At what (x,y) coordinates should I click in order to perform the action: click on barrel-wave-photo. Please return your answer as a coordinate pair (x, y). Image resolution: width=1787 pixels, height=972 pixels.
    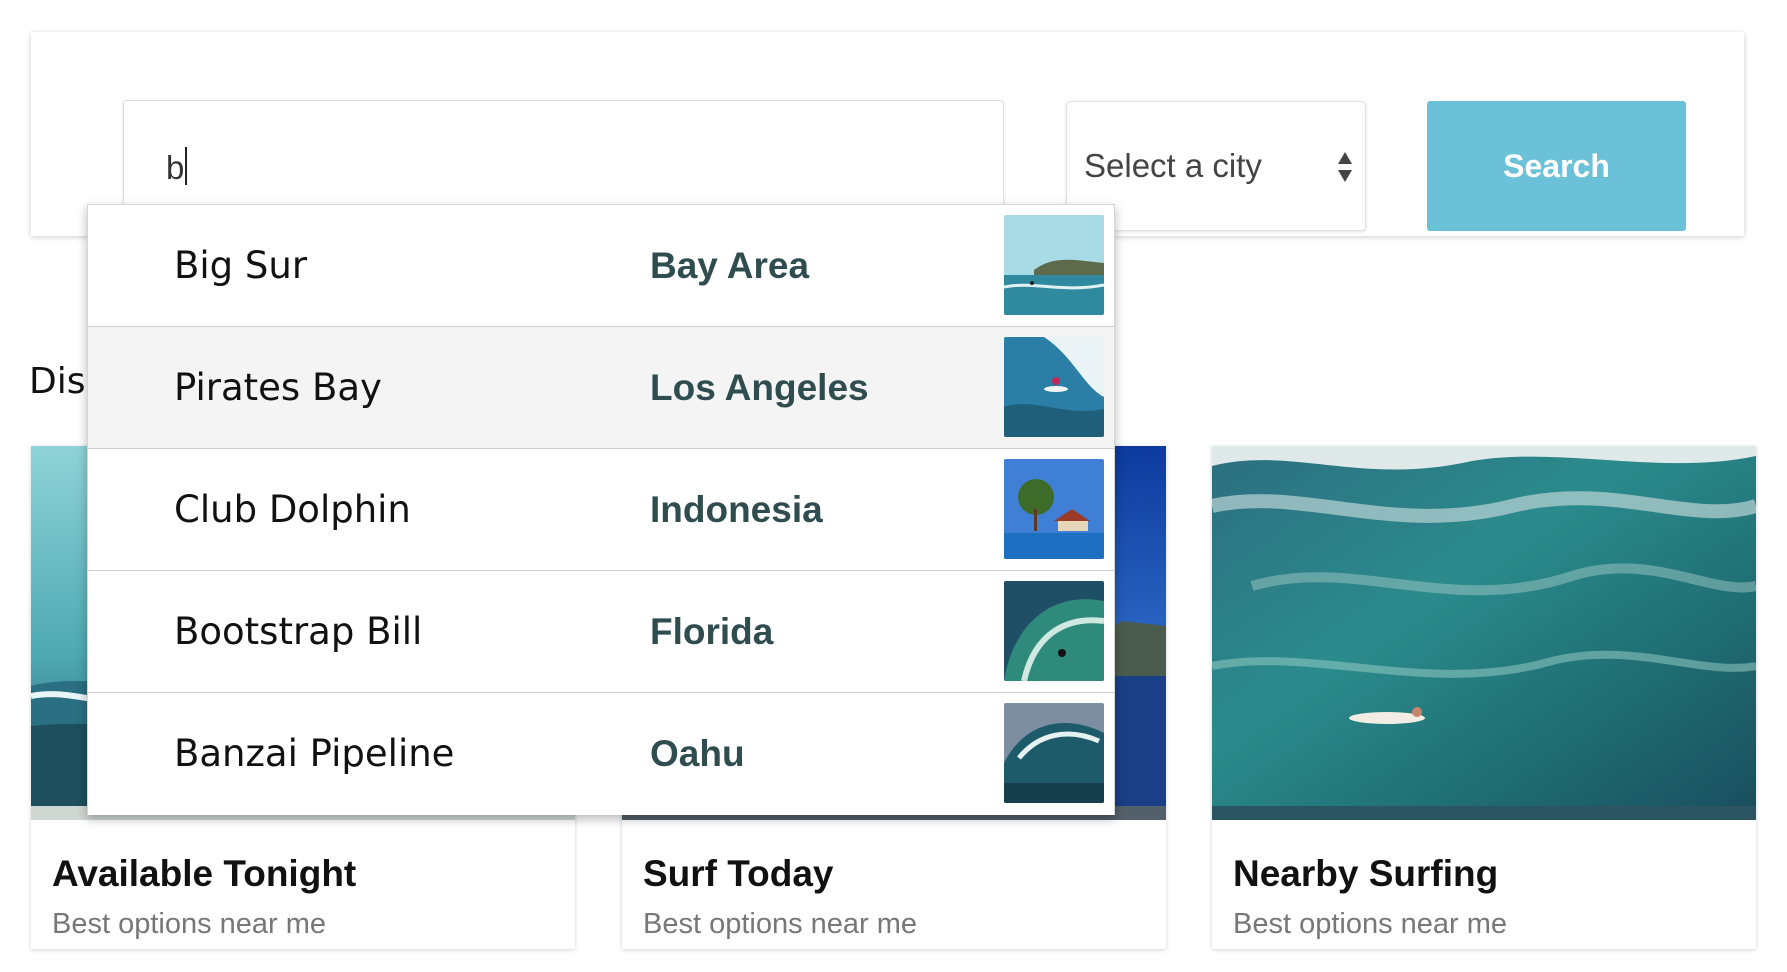
    Looking at the image, I should click on (1054, 631).